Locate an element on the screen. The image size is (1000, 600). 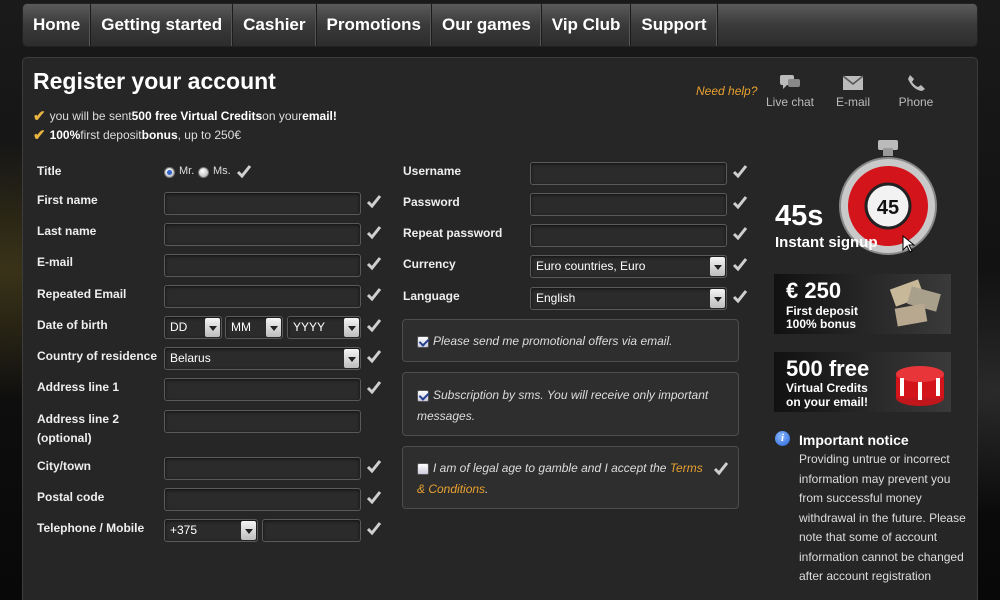
postal-label: Postal code is located at coordinates (71, 497).